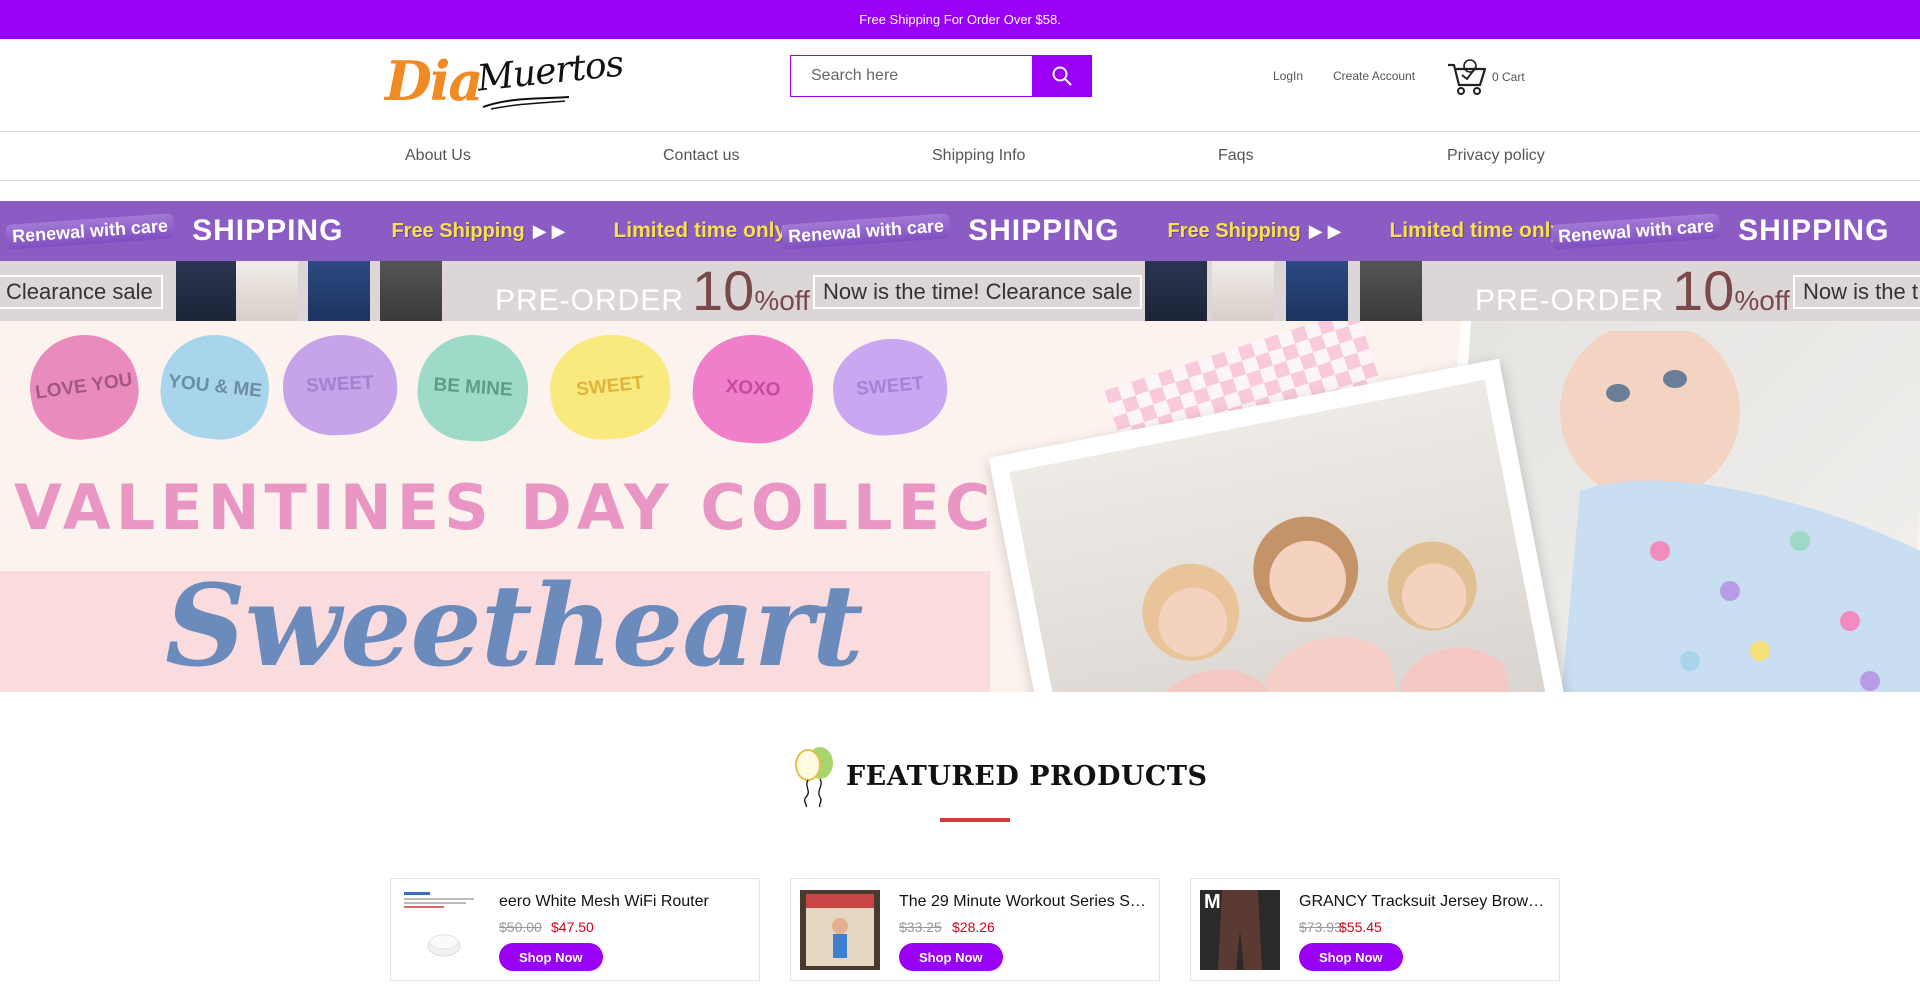  What do you see at coordinates (975, 820) in the screenshot?
I see `section-divider` at bounding box center [975, 820].